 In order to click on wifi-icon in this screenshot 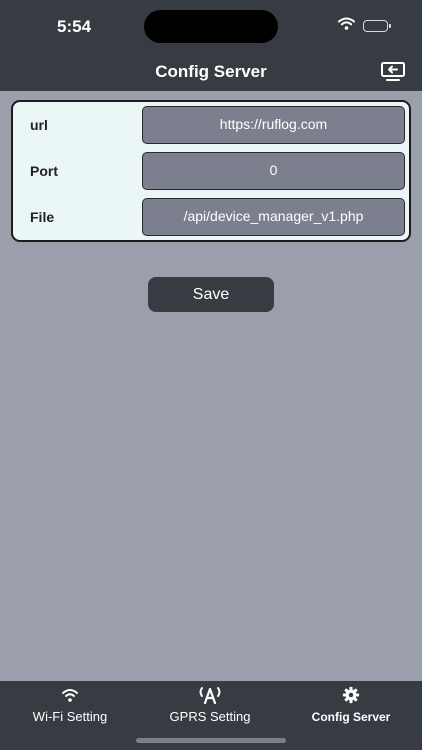, I will do `click(70, 696)`.